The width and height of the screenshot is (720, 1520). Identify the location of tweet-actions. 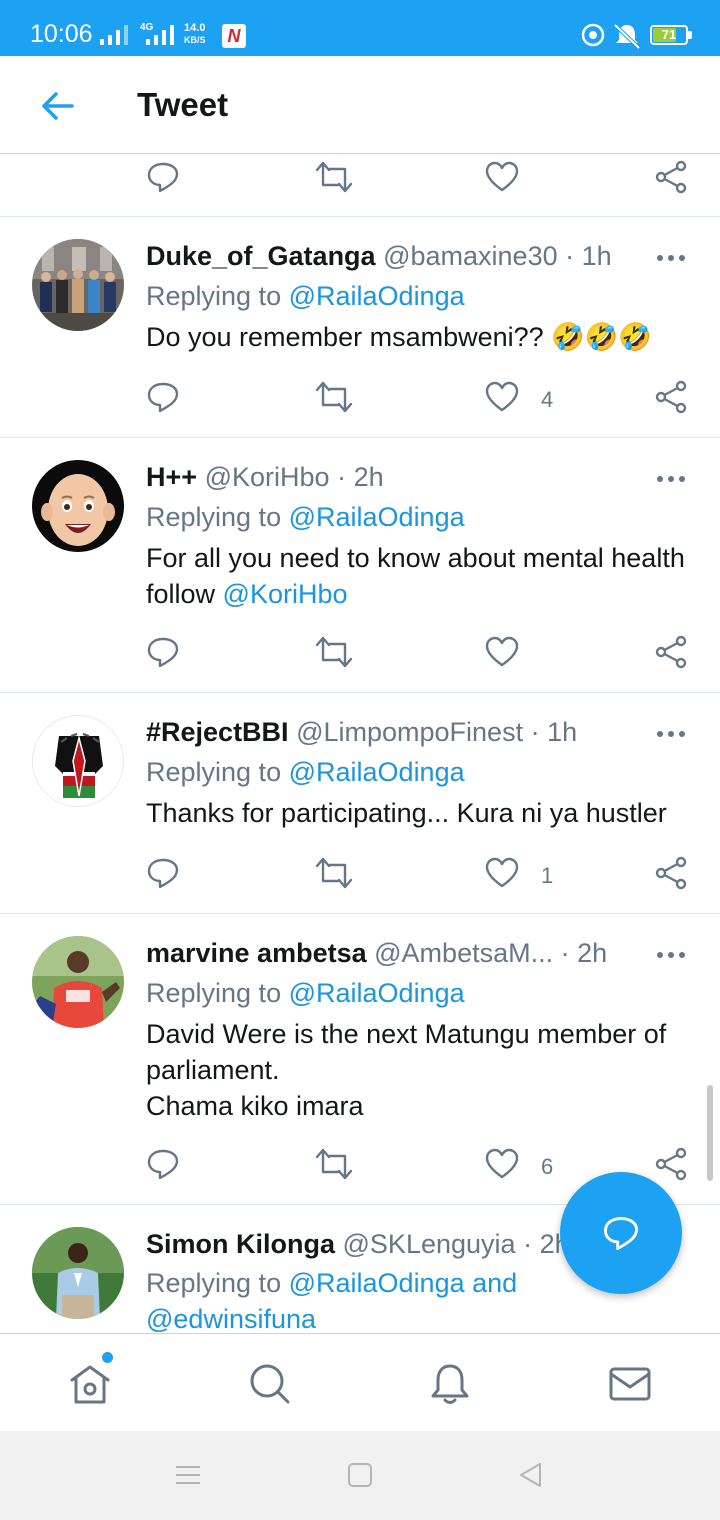
(360, 656).